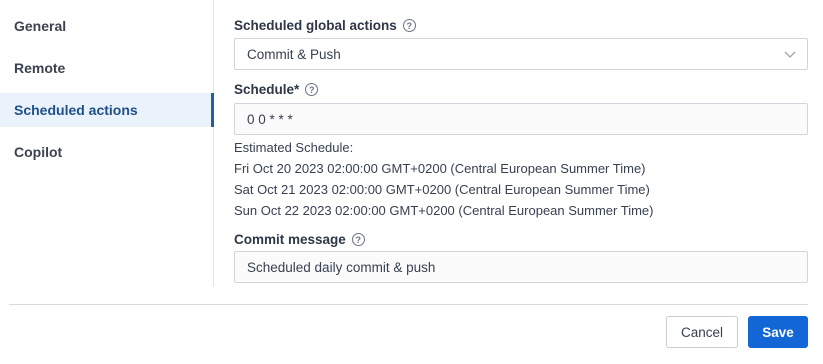 This screenshot has height=364, width=823. Describe the element at coordinates (408, 304) in the screenshot. I see `footer-divider` at that location.